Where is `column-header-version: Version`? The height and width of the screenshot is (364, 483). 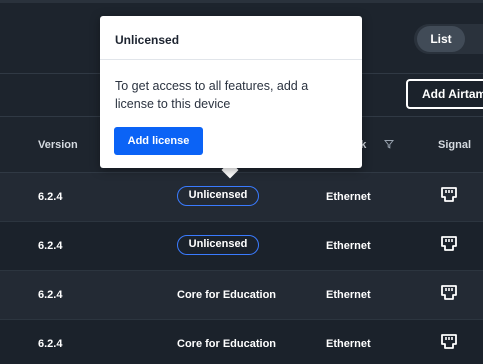 column-header-version: Version is located at coordinates (58, 145).